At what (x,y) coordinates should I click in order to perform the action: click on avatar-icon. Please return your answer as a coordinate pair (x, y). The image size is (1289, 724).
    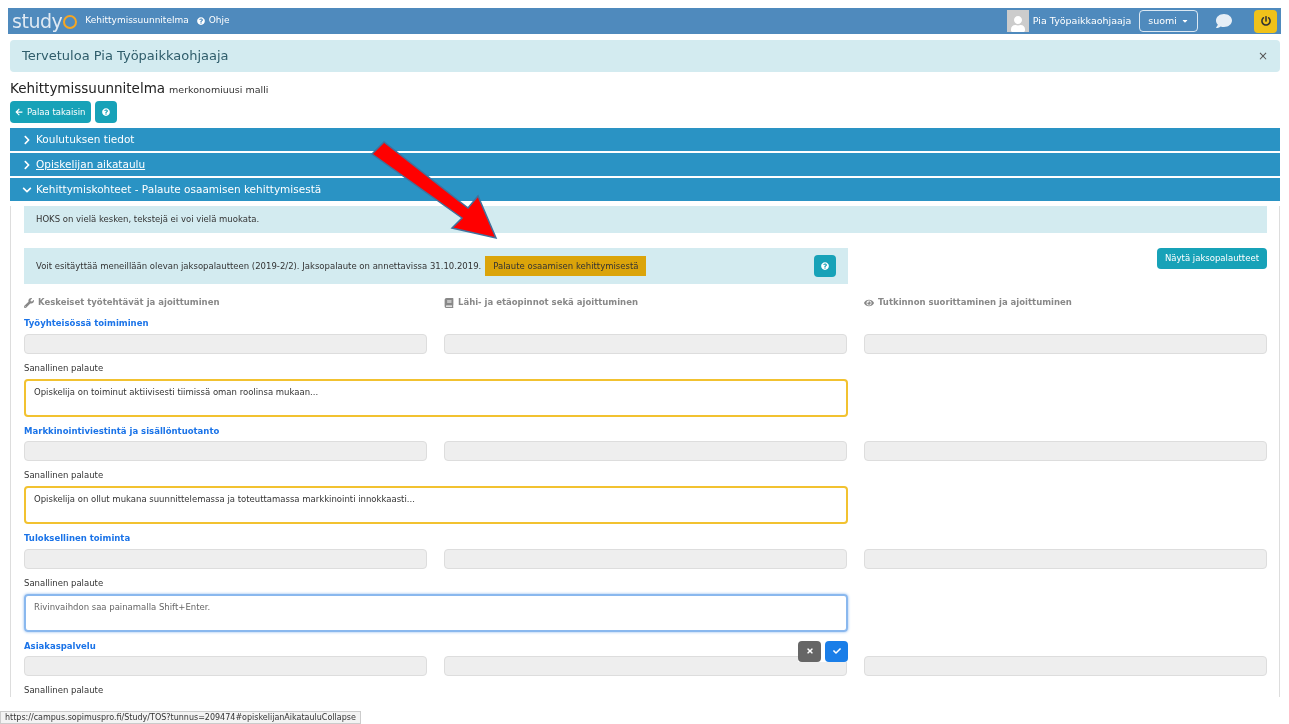
    Looking at the image, I should click on (1017, 21).